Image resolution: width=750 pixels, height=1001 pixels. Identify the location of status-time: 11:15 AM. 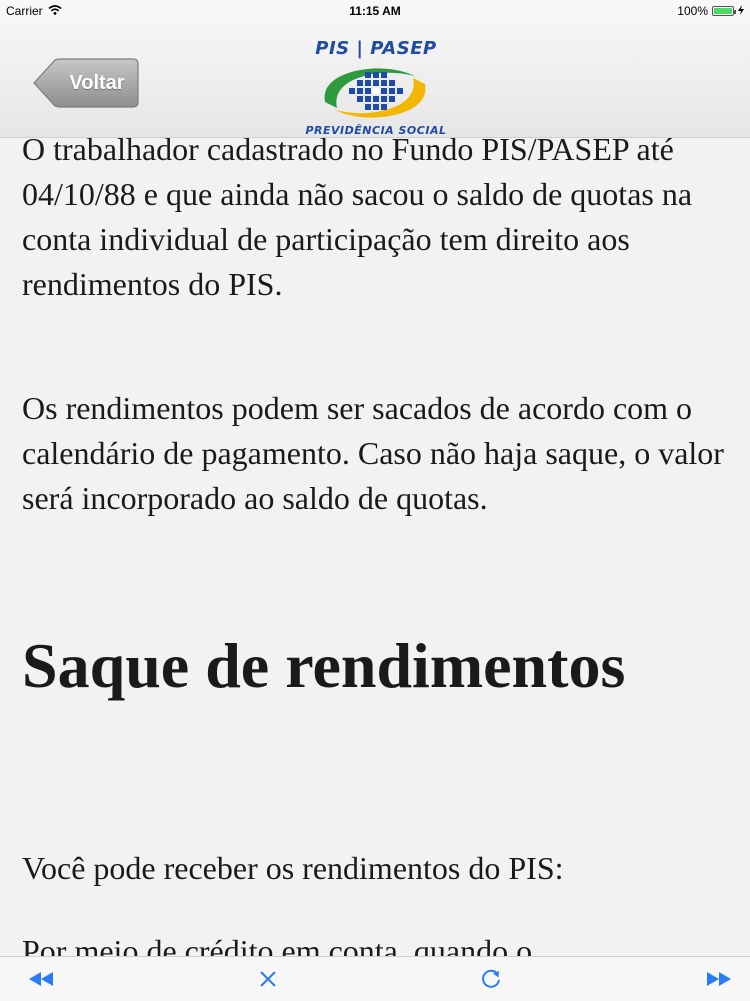
(375, 11).